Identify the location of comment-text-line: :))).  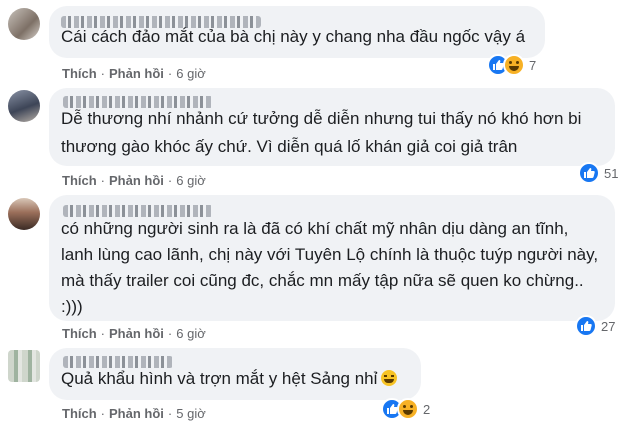
(72, 306).